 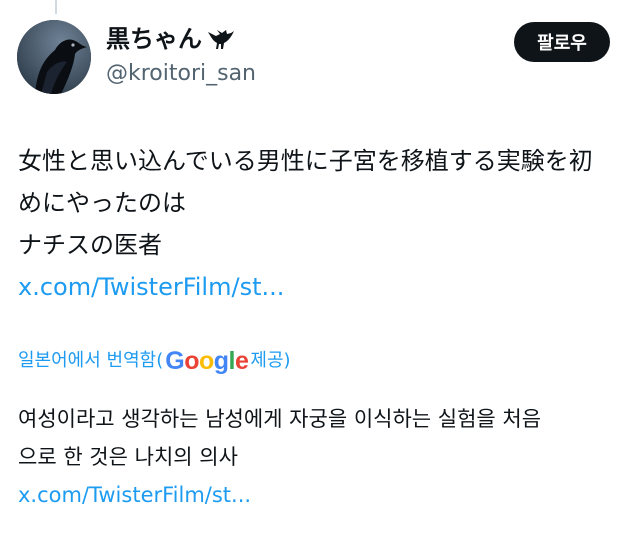 I want to click on display-name: 黒ちゃん, so click(x=171, y=39).